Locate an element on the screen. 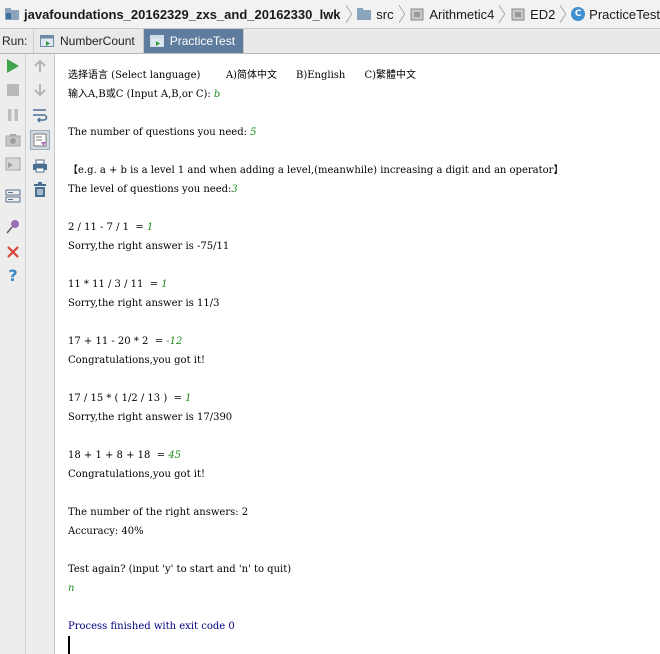  breadcrumb-label: Arithmetic4 is located at coordinates (462, 14).